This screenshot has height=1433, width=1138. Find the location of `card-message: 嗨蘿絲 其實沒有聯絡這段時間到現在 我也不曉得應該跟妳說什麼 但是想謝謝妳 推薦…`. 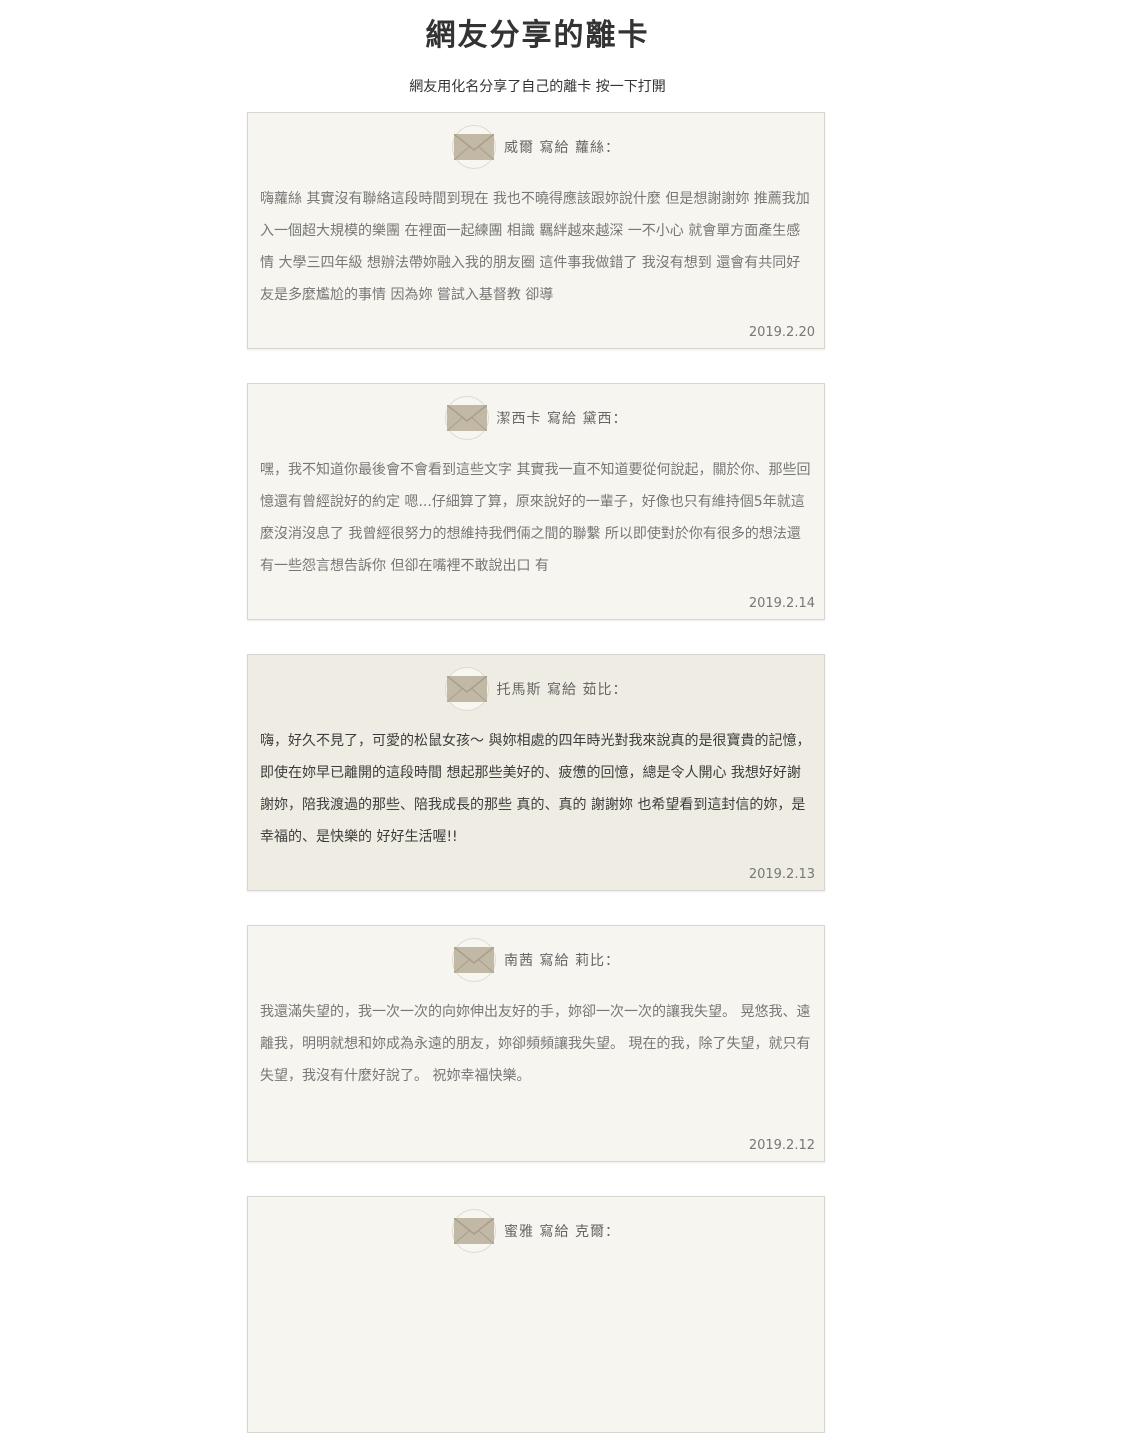

card-message: 嗨蘿絲 其實沒有聯絡這段時間到現在 我也不曉得應該跟妳說什麼 但是想謝謝妳 推薦… is located at coordinates (535, 247).